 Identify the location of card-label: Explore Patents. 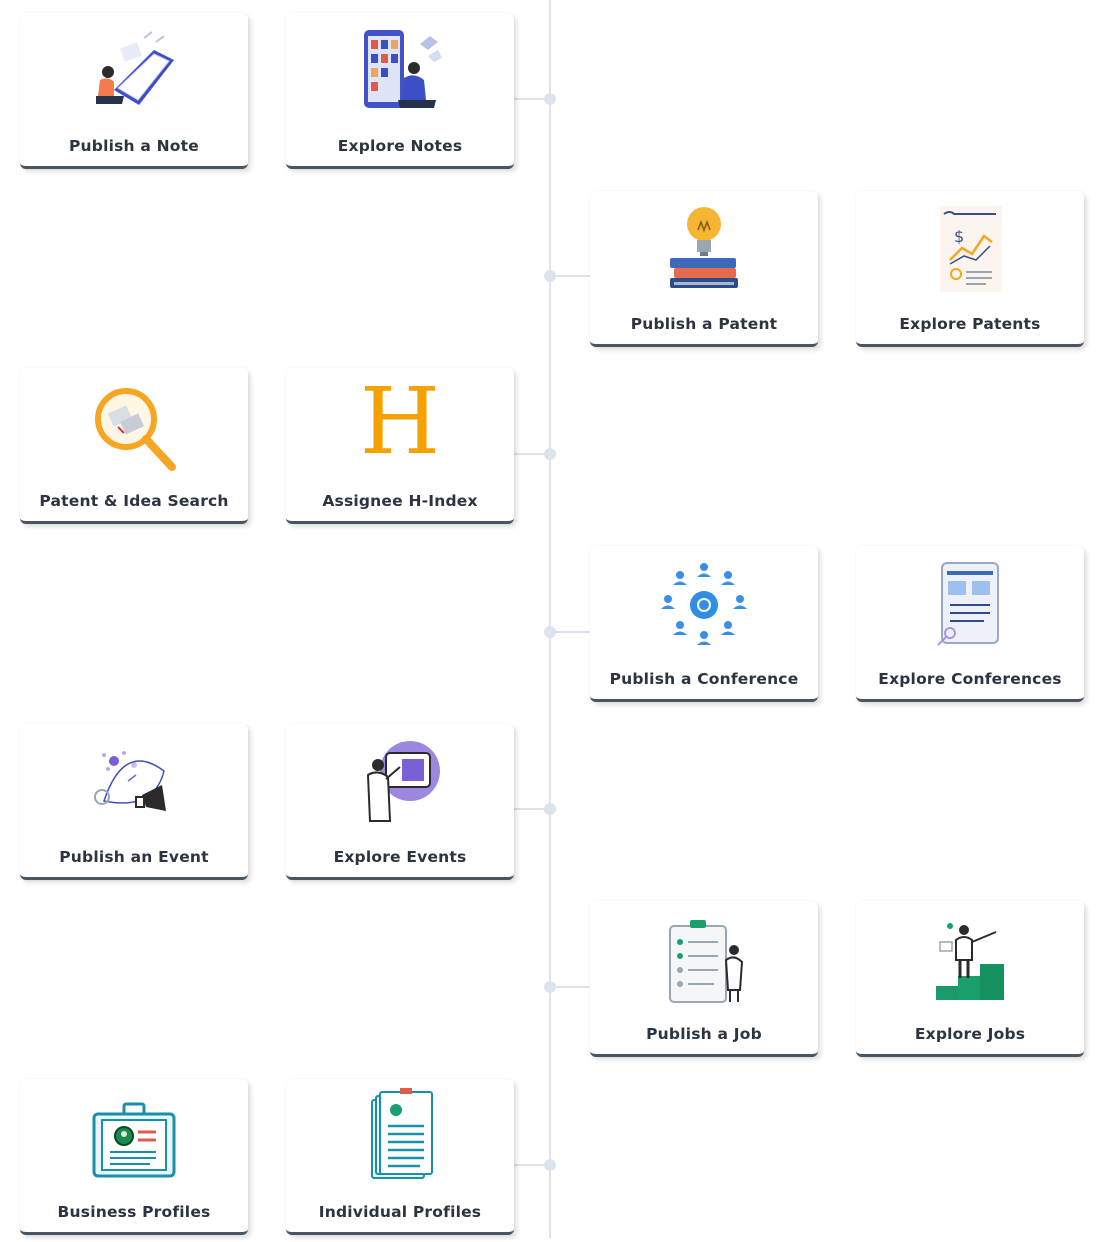
(970, 324).